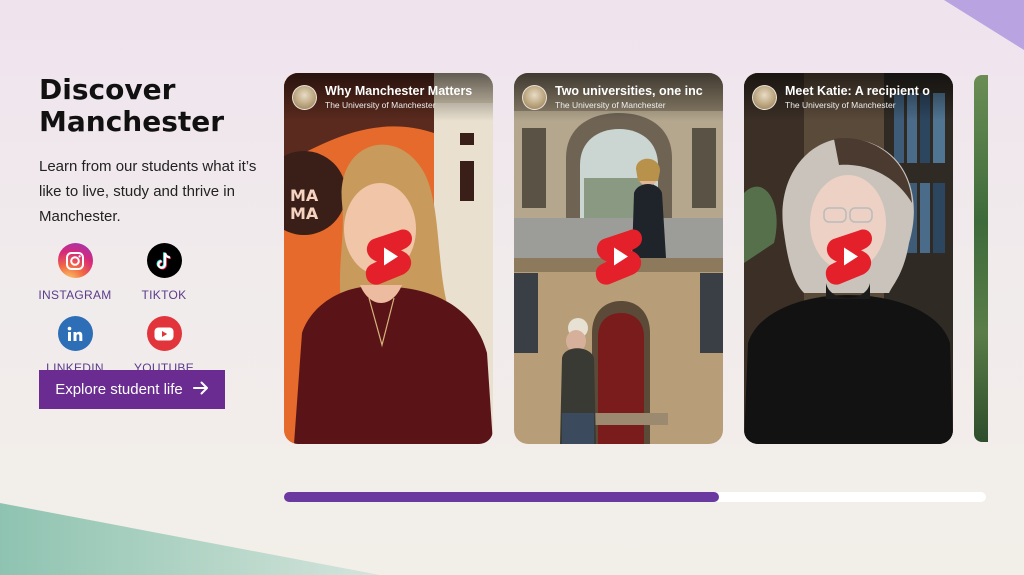 The width and height of the screenshot is (1024, 575). What do you see at coordinates (840, 105) in the screenshot?
I see `channel-name-3: The University of Manchester` at bounding box center [840, 105].